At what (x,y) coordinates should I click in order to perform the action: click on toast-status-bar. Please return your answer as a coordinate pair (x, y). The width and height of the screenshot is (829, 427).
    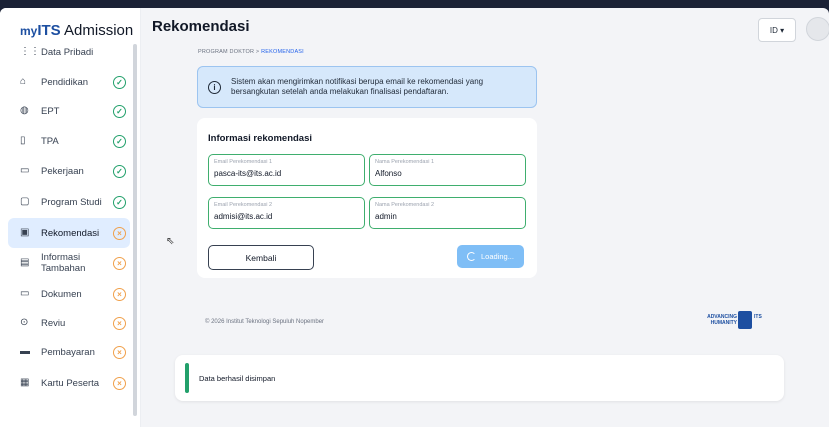
    Looking at the image, I should click on (187, 378).